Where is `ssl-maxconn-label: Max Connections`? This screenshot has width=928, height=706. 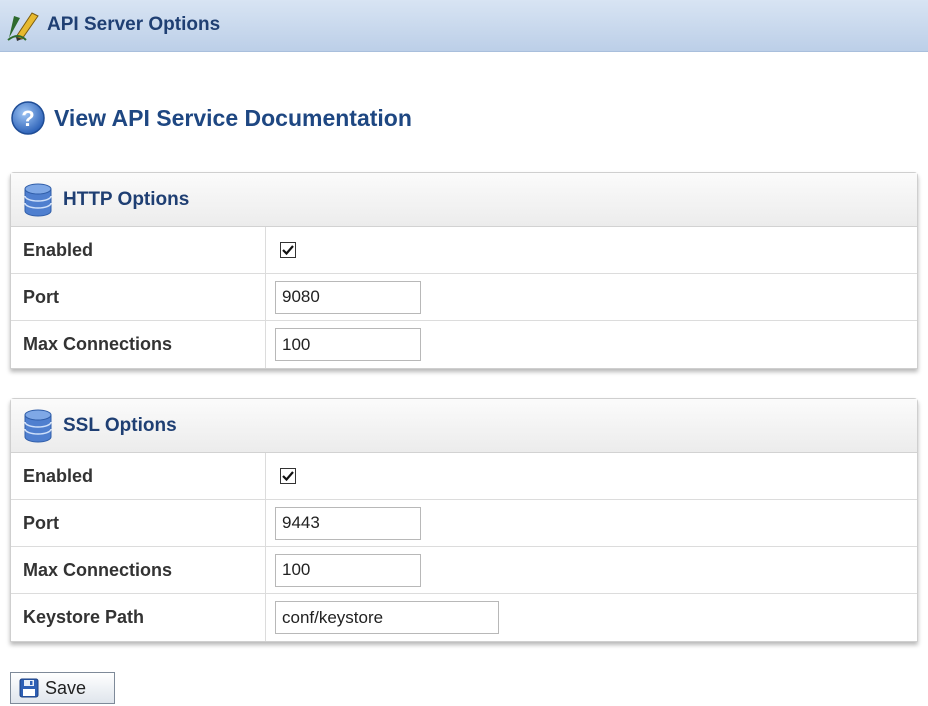
ssl-maxconn-label: Max Connections is located at coordinates (138, 570).